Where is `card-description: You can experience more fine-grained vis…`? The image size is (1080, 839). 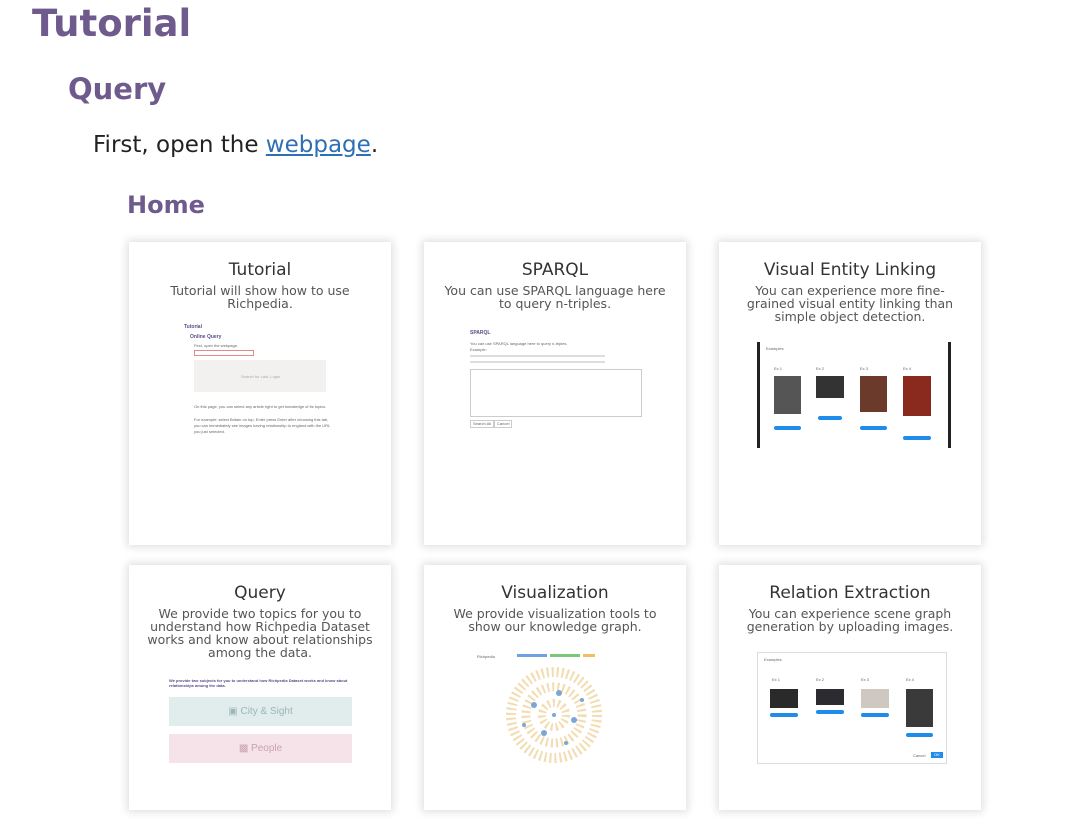 card-description: You can experience more fine-grained vis… is located at coordinates (850, 303).